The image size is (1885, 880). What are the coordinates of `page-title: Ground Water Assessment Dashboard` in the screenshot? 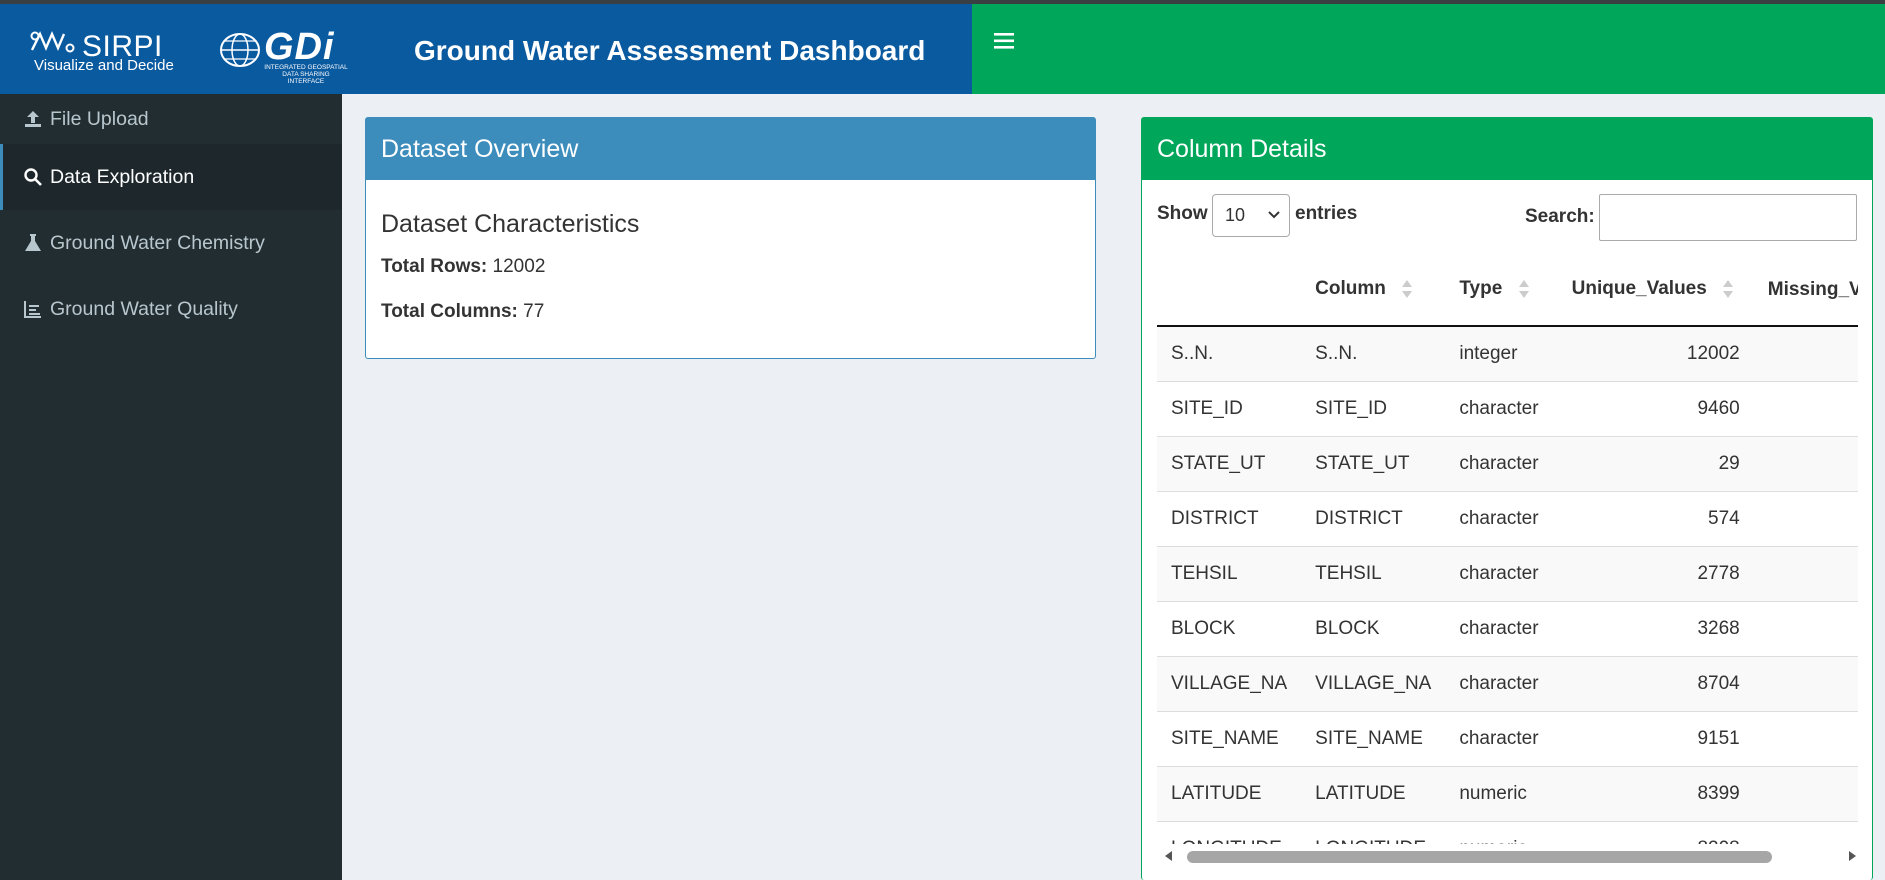 It's located at (670, 50).